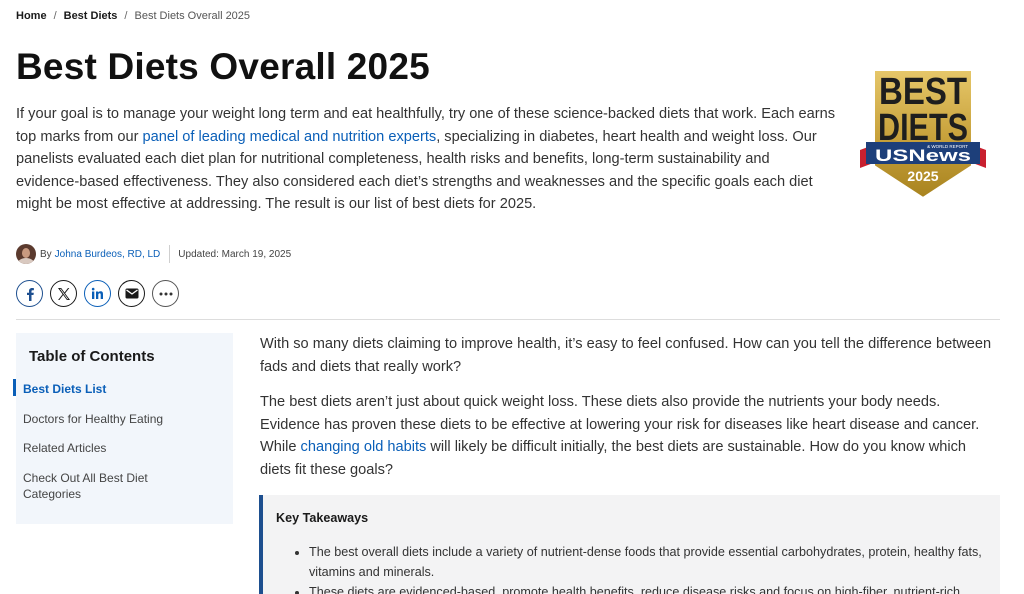 This screenshot has height=594, width=1024. I want to click on page-title: Best Diets Overall 2025, so click(223, 66).